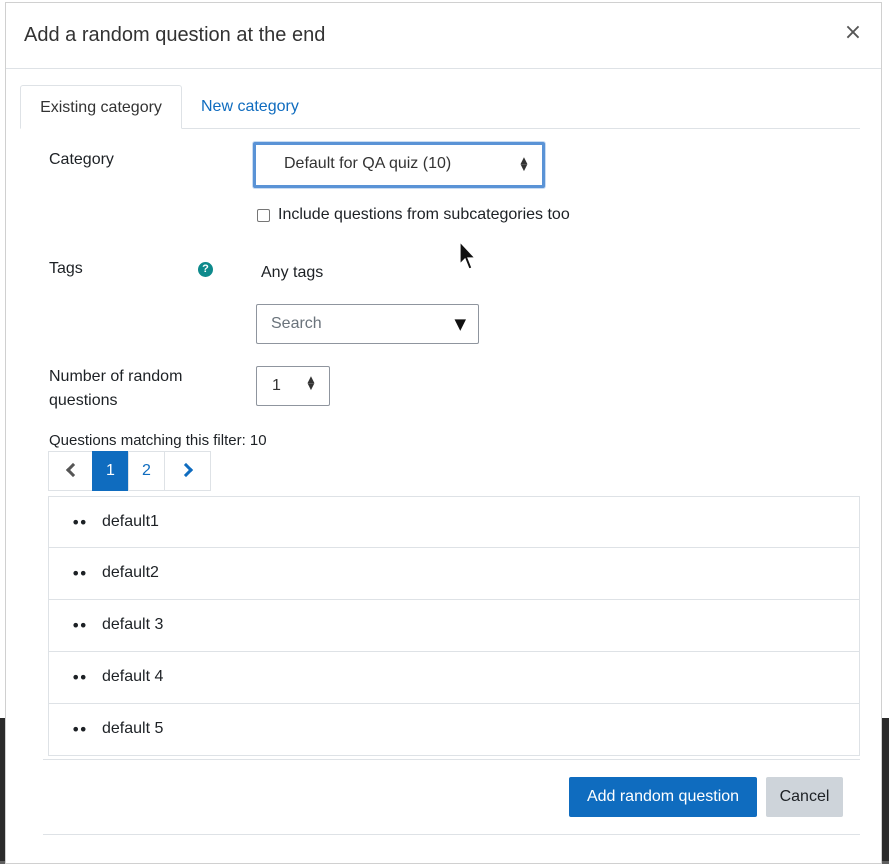  I want to click on mouse-cursor-icon, so click(468, 255).